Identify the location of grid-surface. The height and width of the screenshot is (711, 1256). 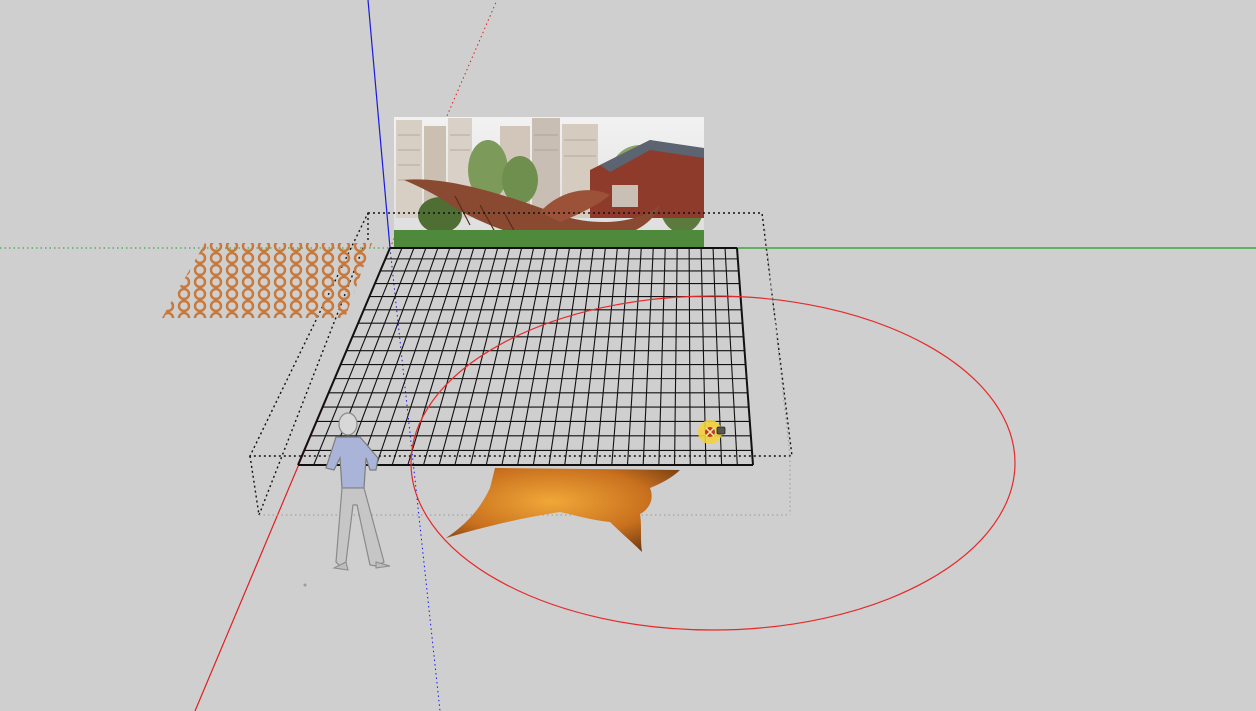
(525, 356).